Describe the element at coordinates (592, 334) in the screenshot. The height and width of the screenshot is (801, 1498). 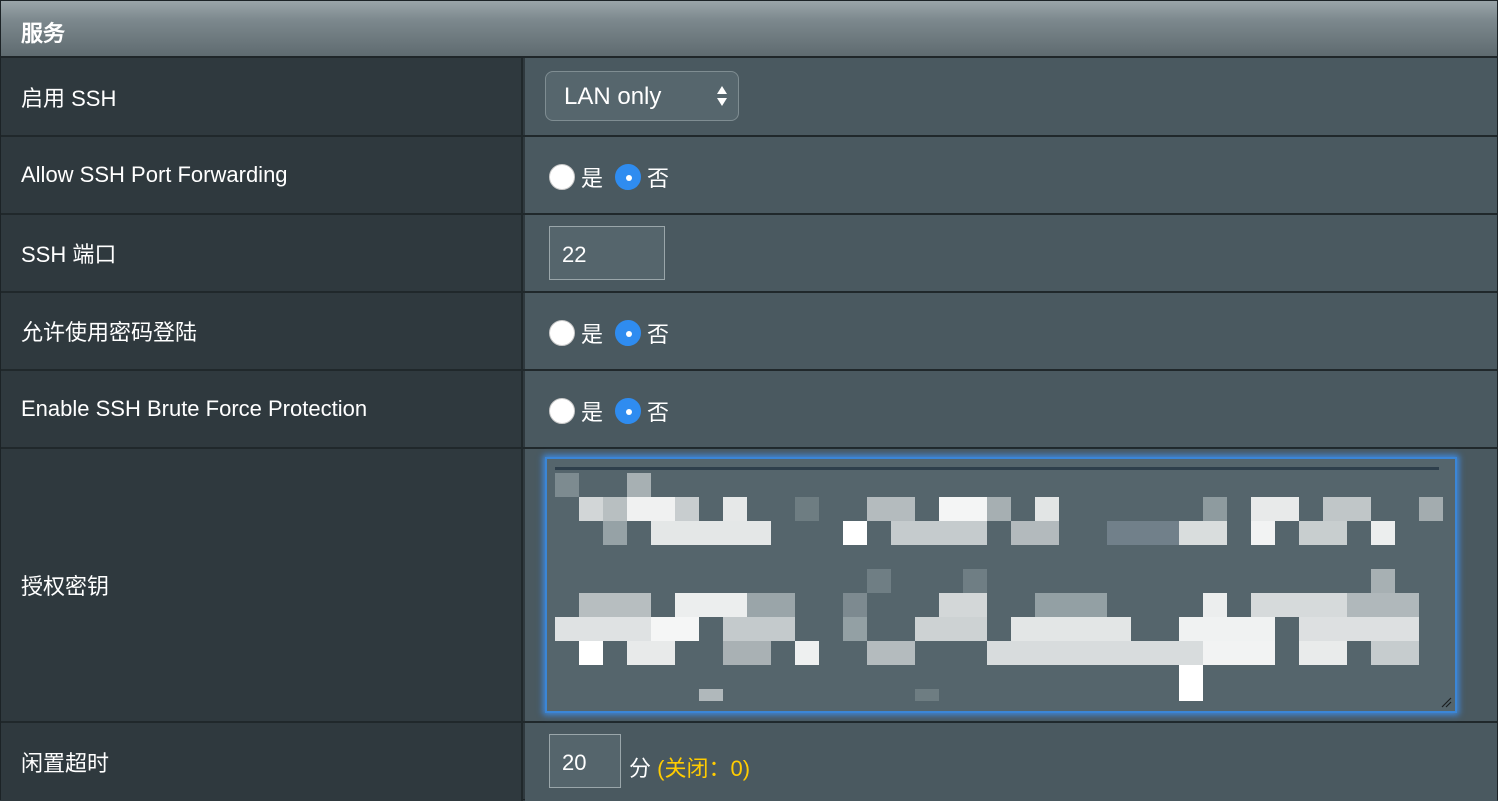
I see `password-login-yes-label: 是` at that location.